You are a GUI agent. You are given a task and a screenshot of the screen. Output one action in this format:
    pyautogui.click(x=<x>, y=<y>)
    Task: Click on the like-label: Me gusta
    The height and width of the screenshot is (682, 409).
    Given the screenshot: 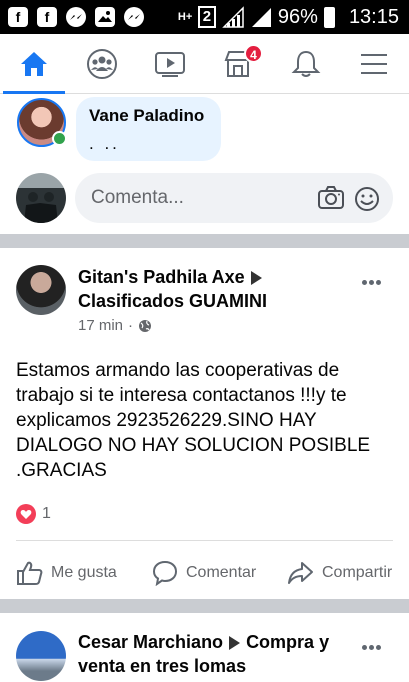 What is the action you would take?
    pyautogui.click(x=84, y=572)
    